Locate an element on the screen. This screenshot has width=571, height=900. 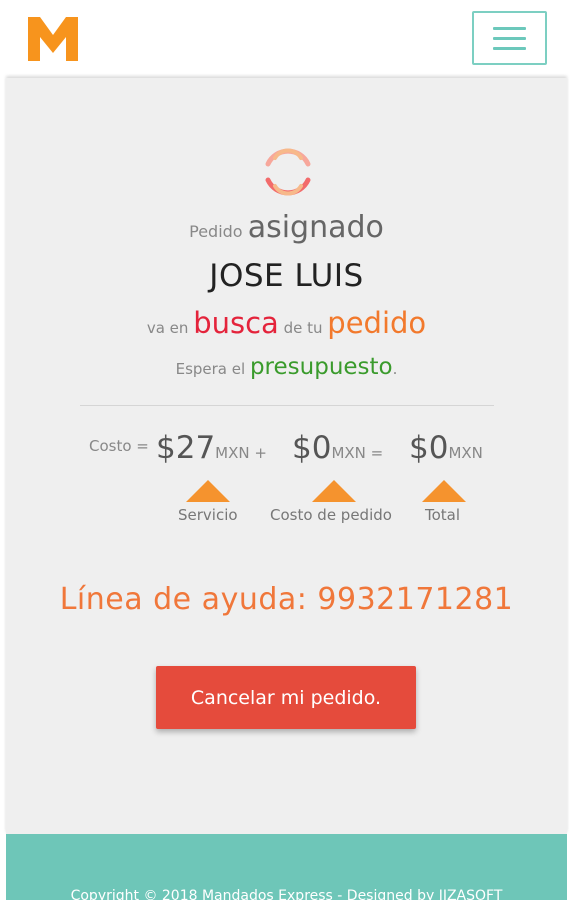
service-pointer-icon is located at coordinates (208, 491).